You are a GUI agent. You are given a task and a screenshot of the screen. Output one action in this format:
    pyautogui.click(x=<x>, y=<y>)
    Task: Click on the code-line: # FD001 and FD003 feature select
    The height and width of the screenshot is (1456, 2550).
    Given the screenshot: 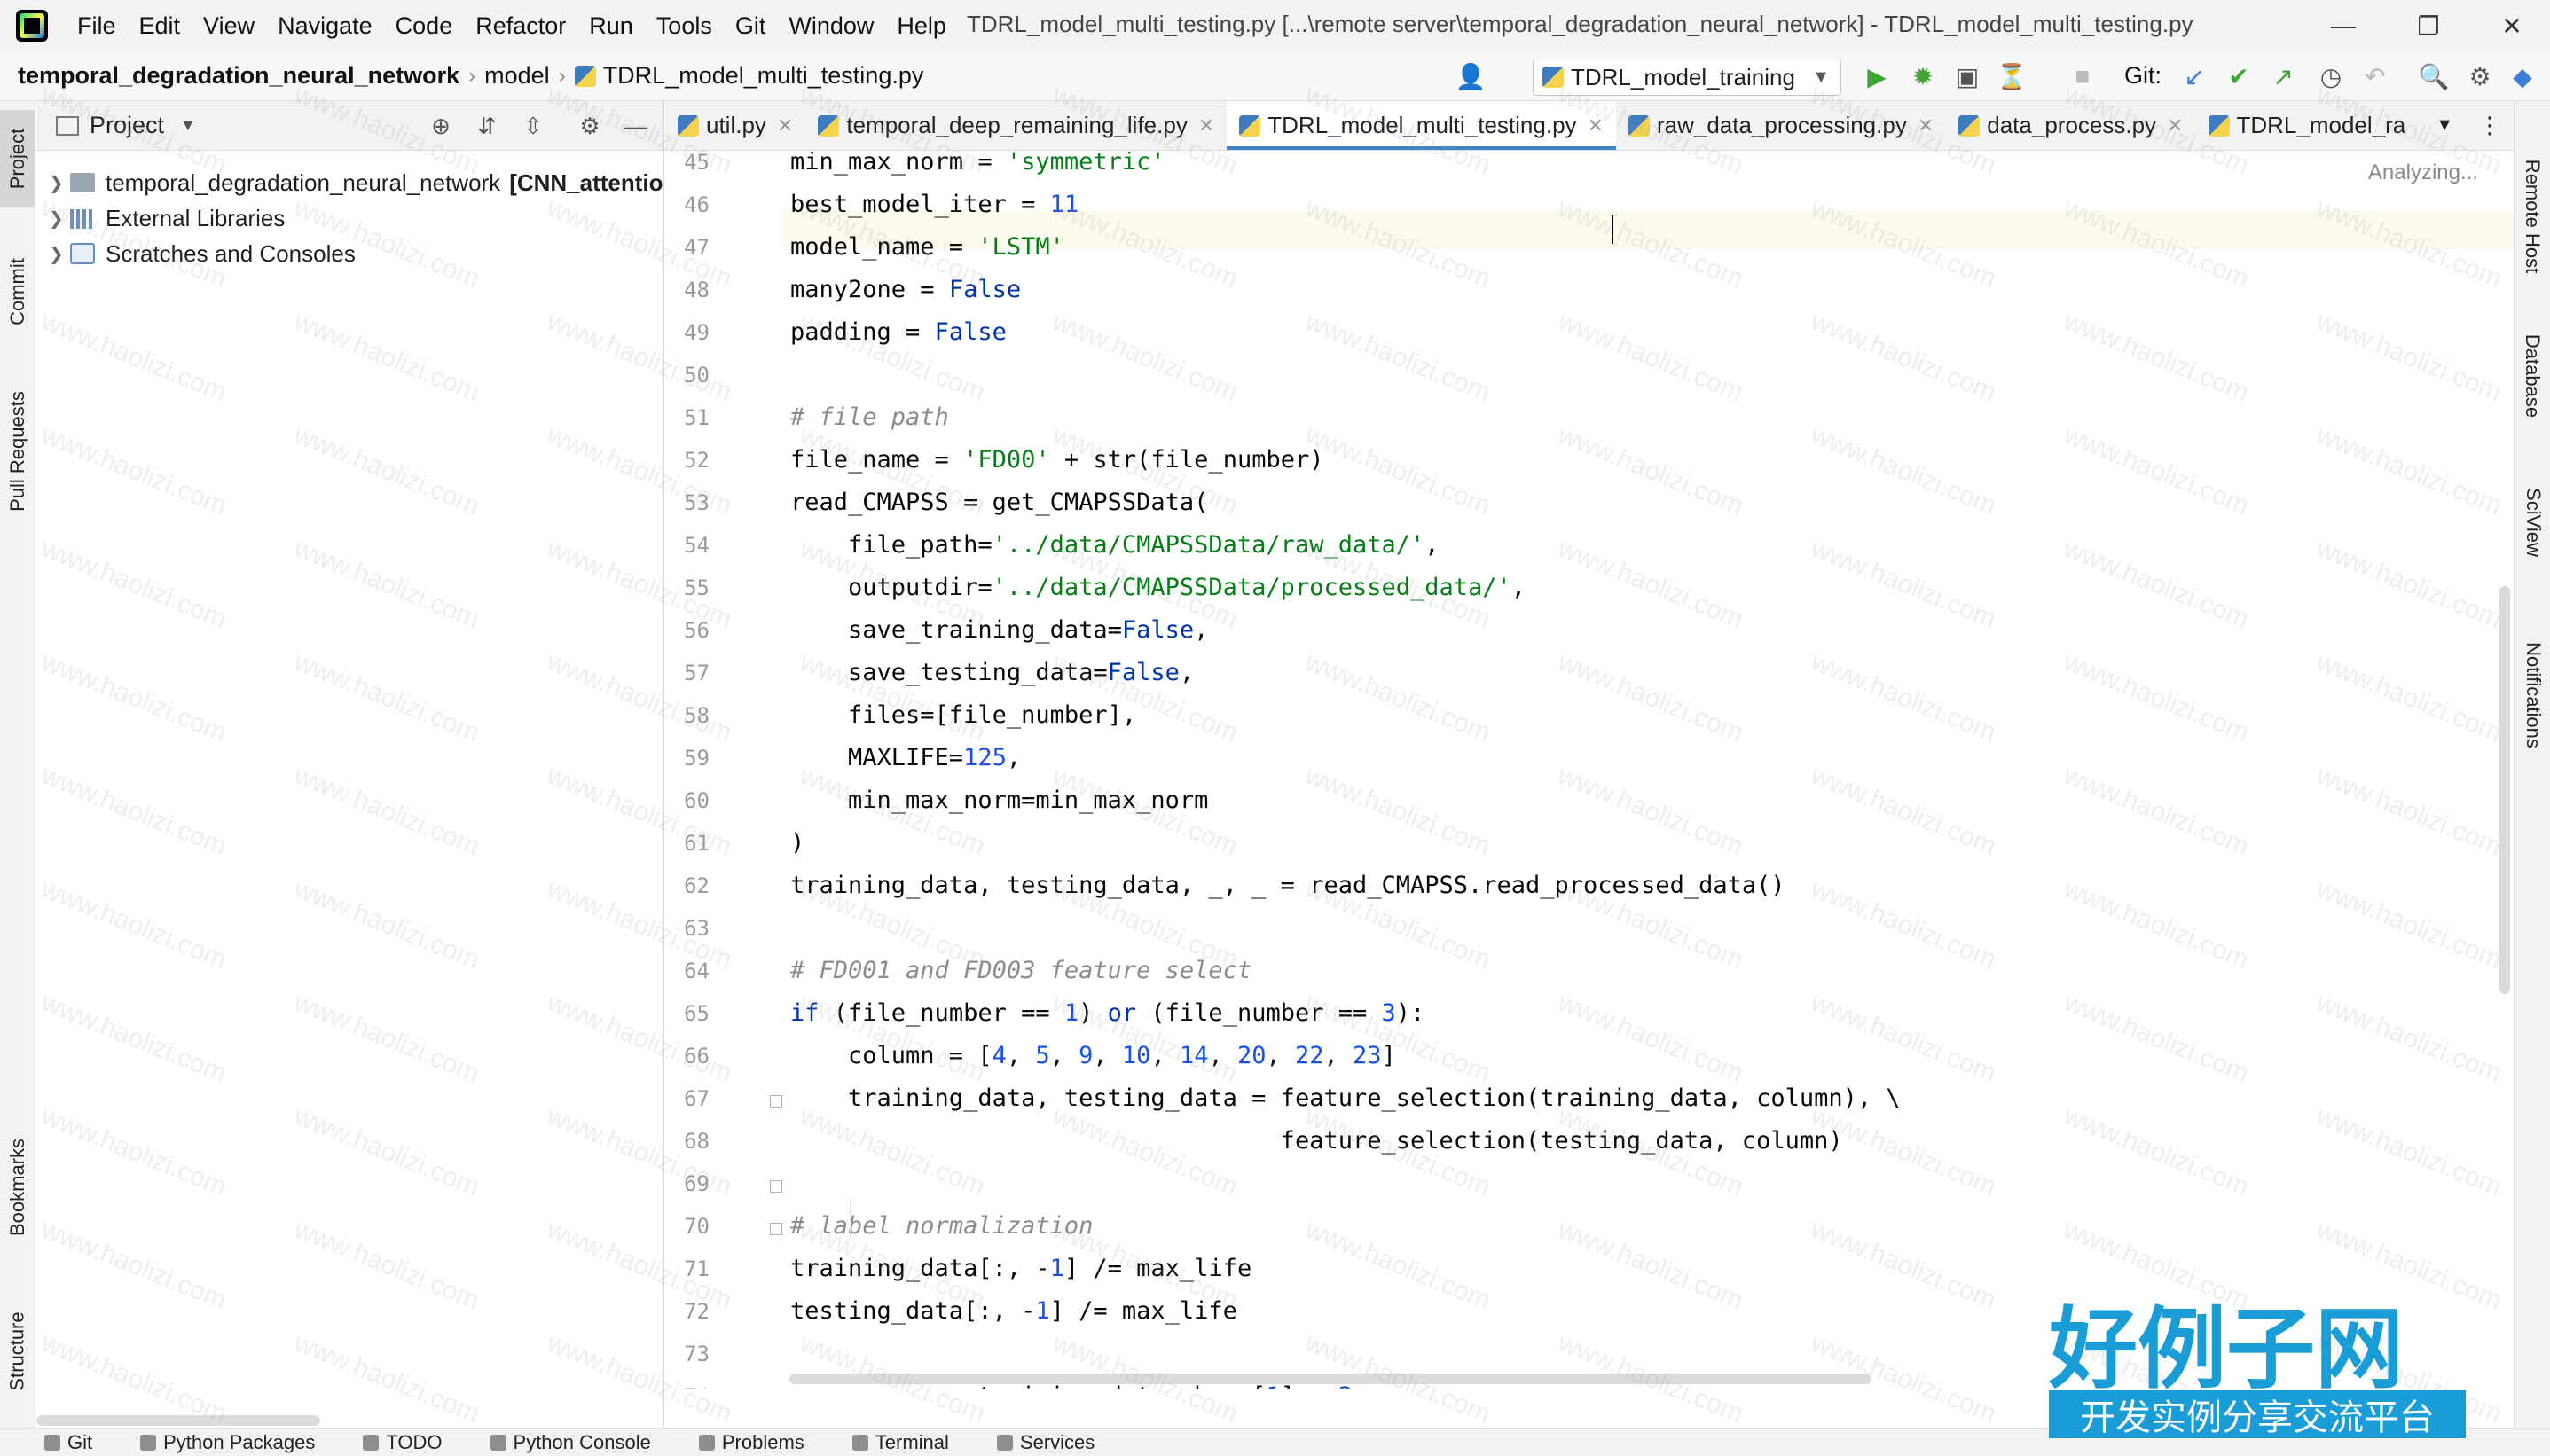 What is the action you would take?
    pyautogui.click(x=1020, y=970)
    